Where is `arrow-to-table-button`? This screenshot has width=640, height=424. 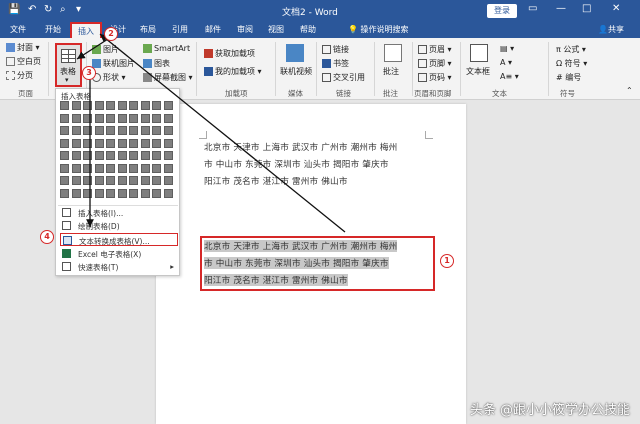
arrow-to-table-button is located at coordinates (92, 49).